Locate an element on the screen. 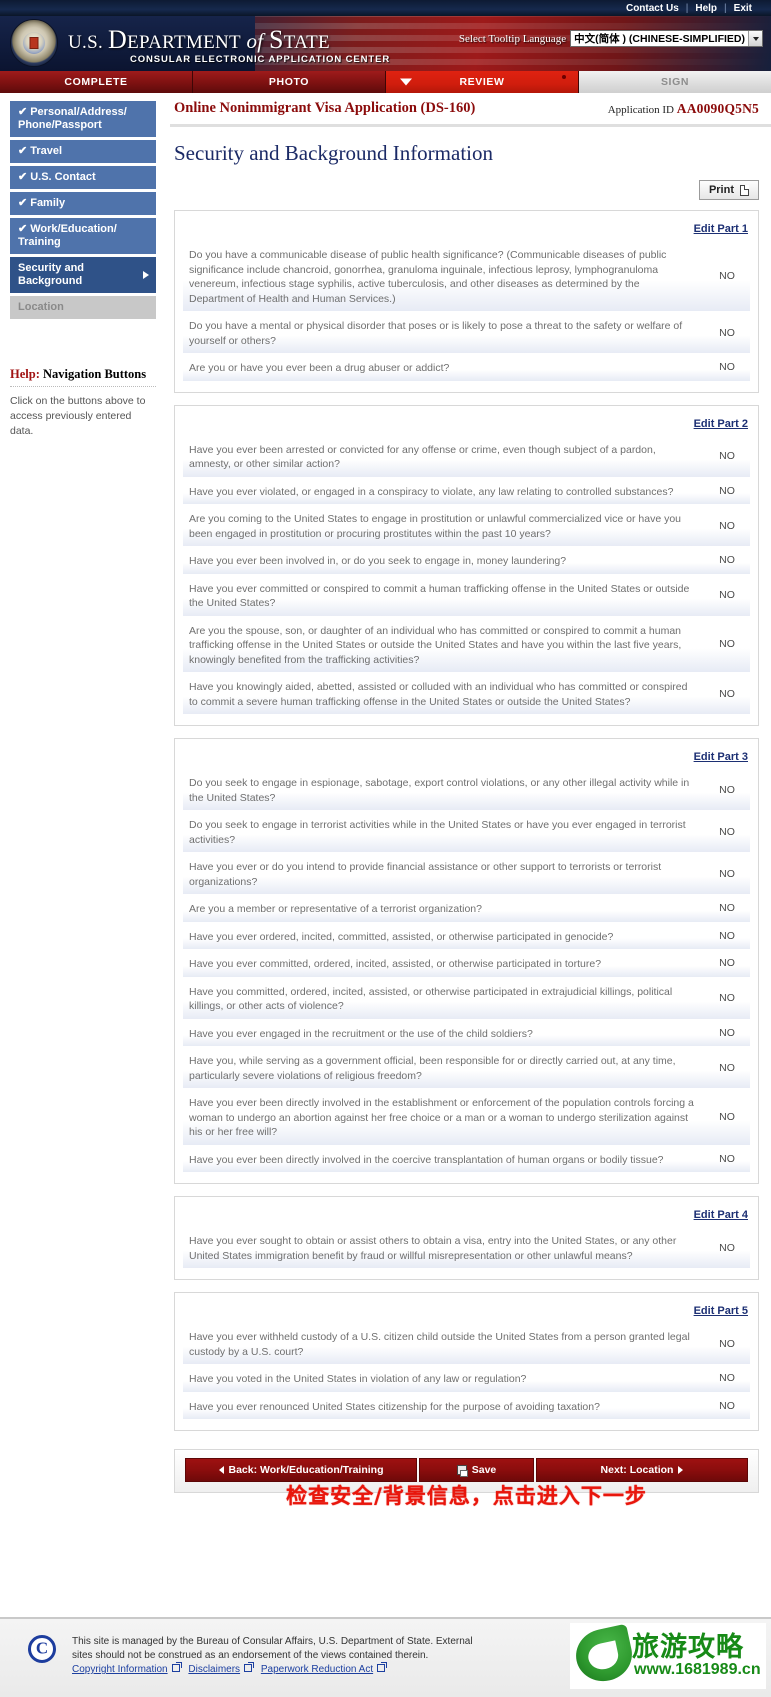 Image resolution: width=771 pixels, height=1697 pixels. sidebar-item-work-education: ✔ Work/Education/ Training is located at coordinates (83, 236).